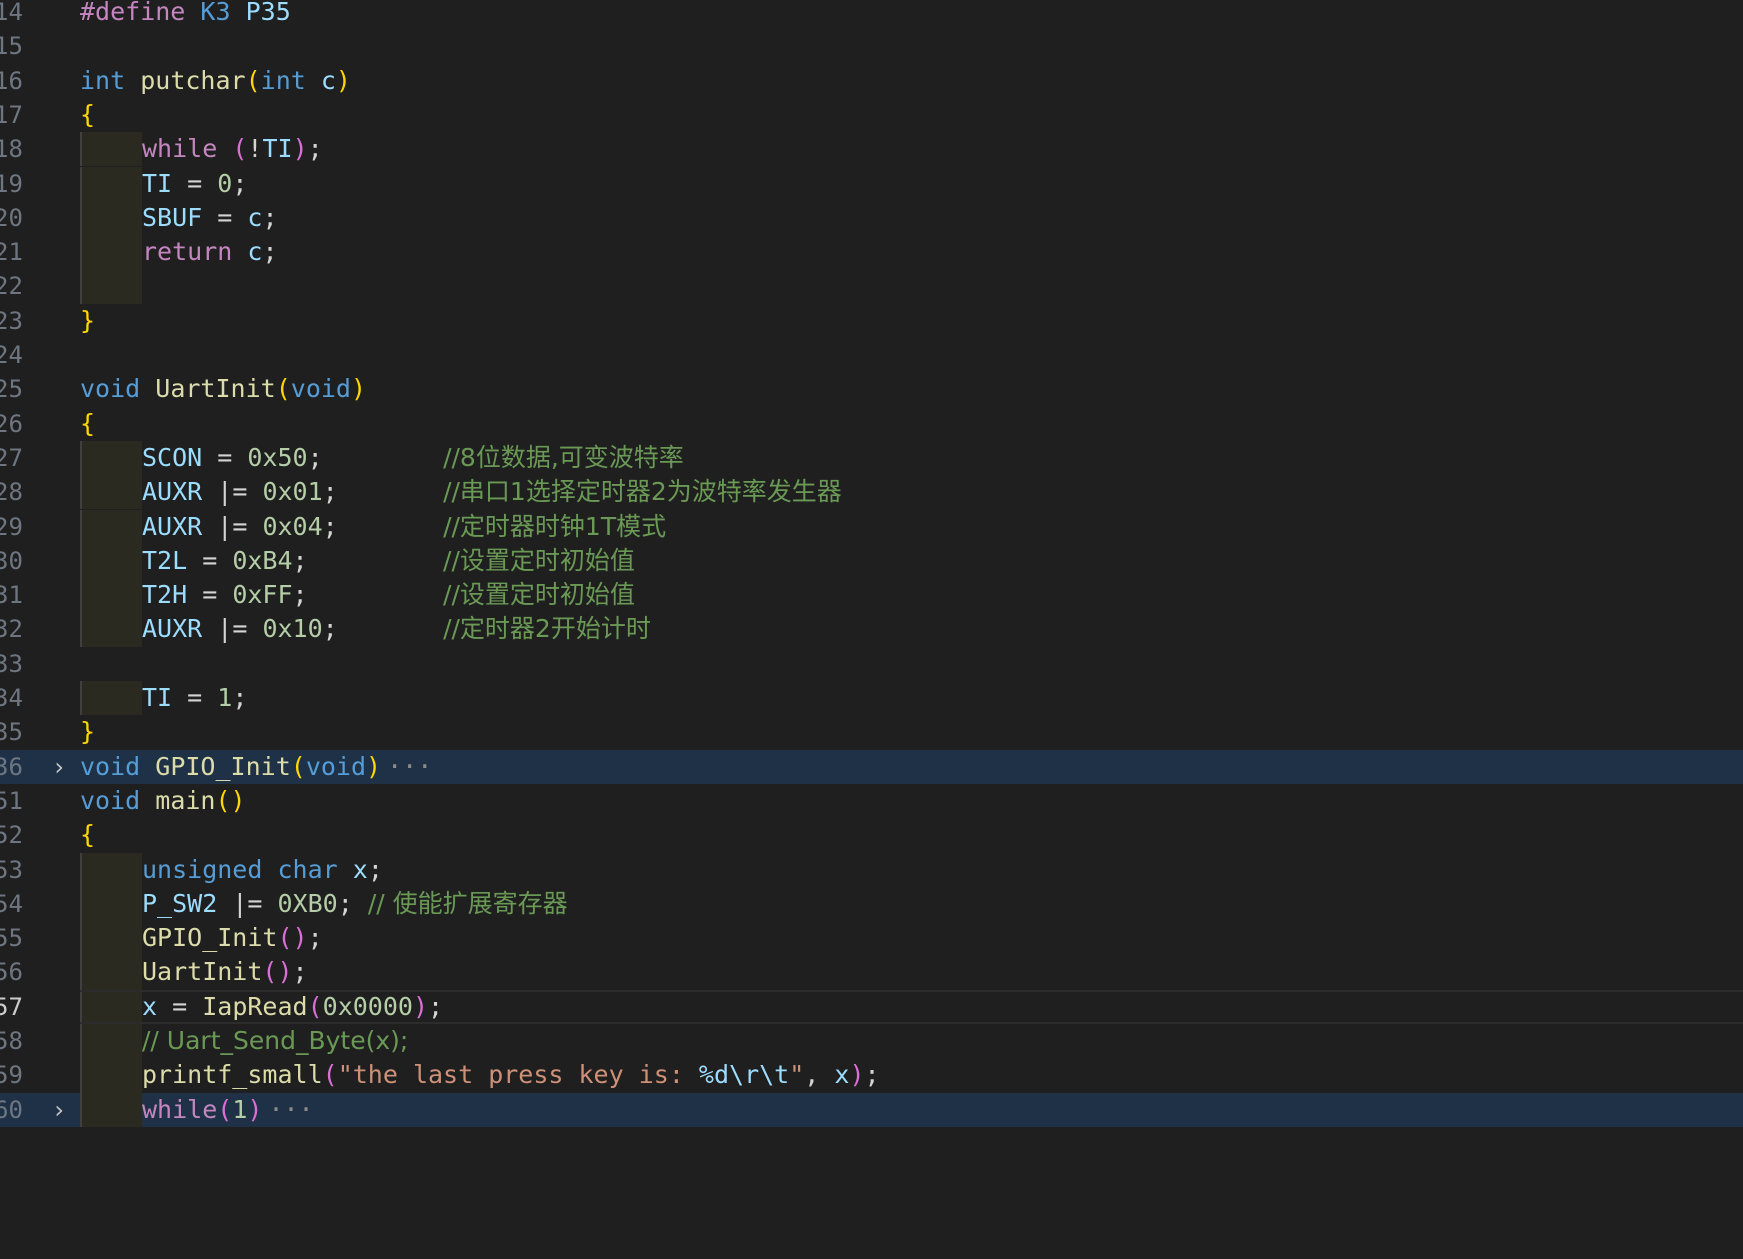  Describe the element at coordinates (871, 252) in the screenshot. I see `code-line: 21 return c;` at that location.